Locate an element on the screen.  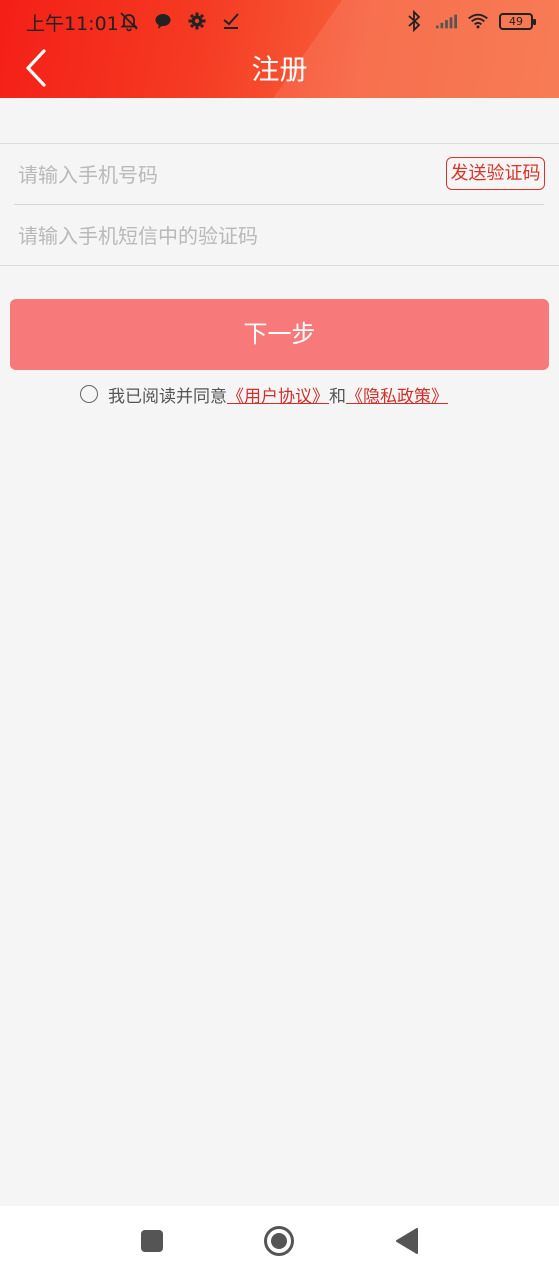
system-navigation-bar is located at coordinates (279, 1243).